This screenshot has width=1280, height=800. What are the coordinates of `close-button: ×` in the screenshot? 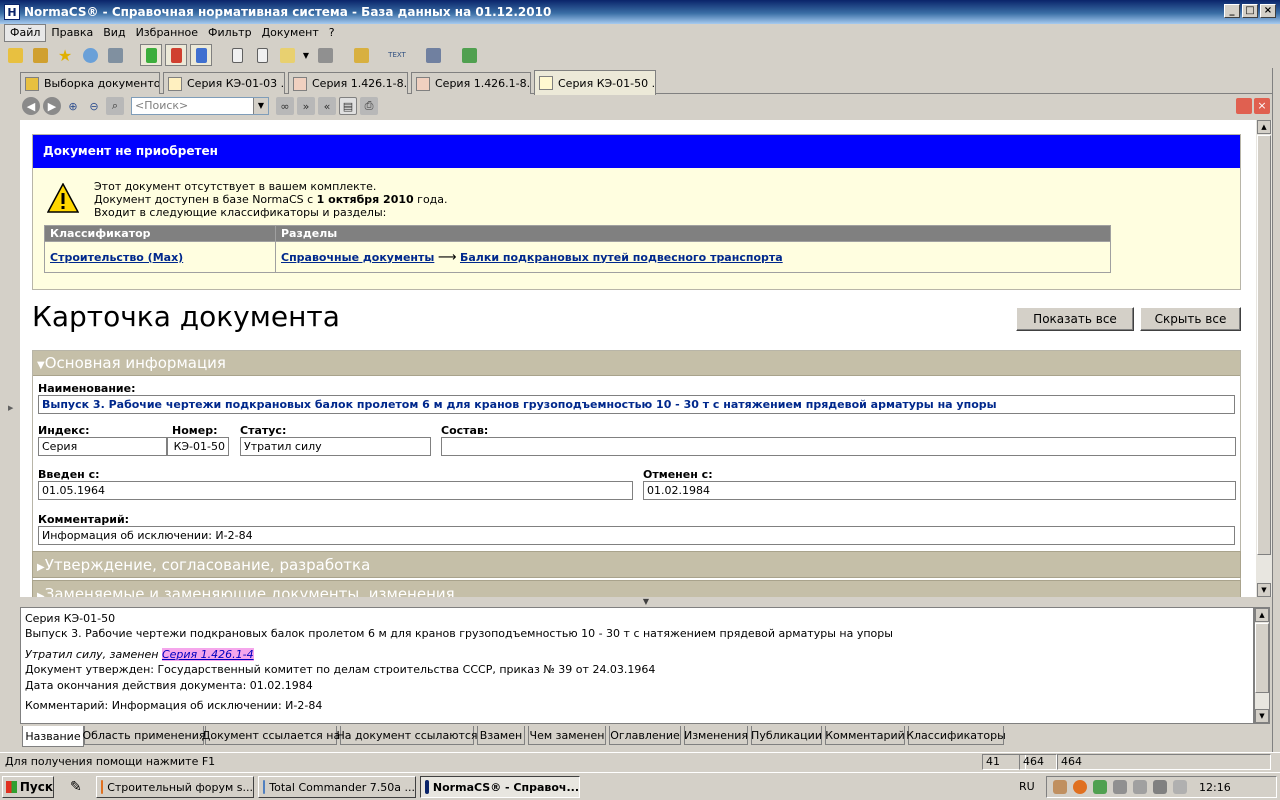 It's located at (1268, 11).